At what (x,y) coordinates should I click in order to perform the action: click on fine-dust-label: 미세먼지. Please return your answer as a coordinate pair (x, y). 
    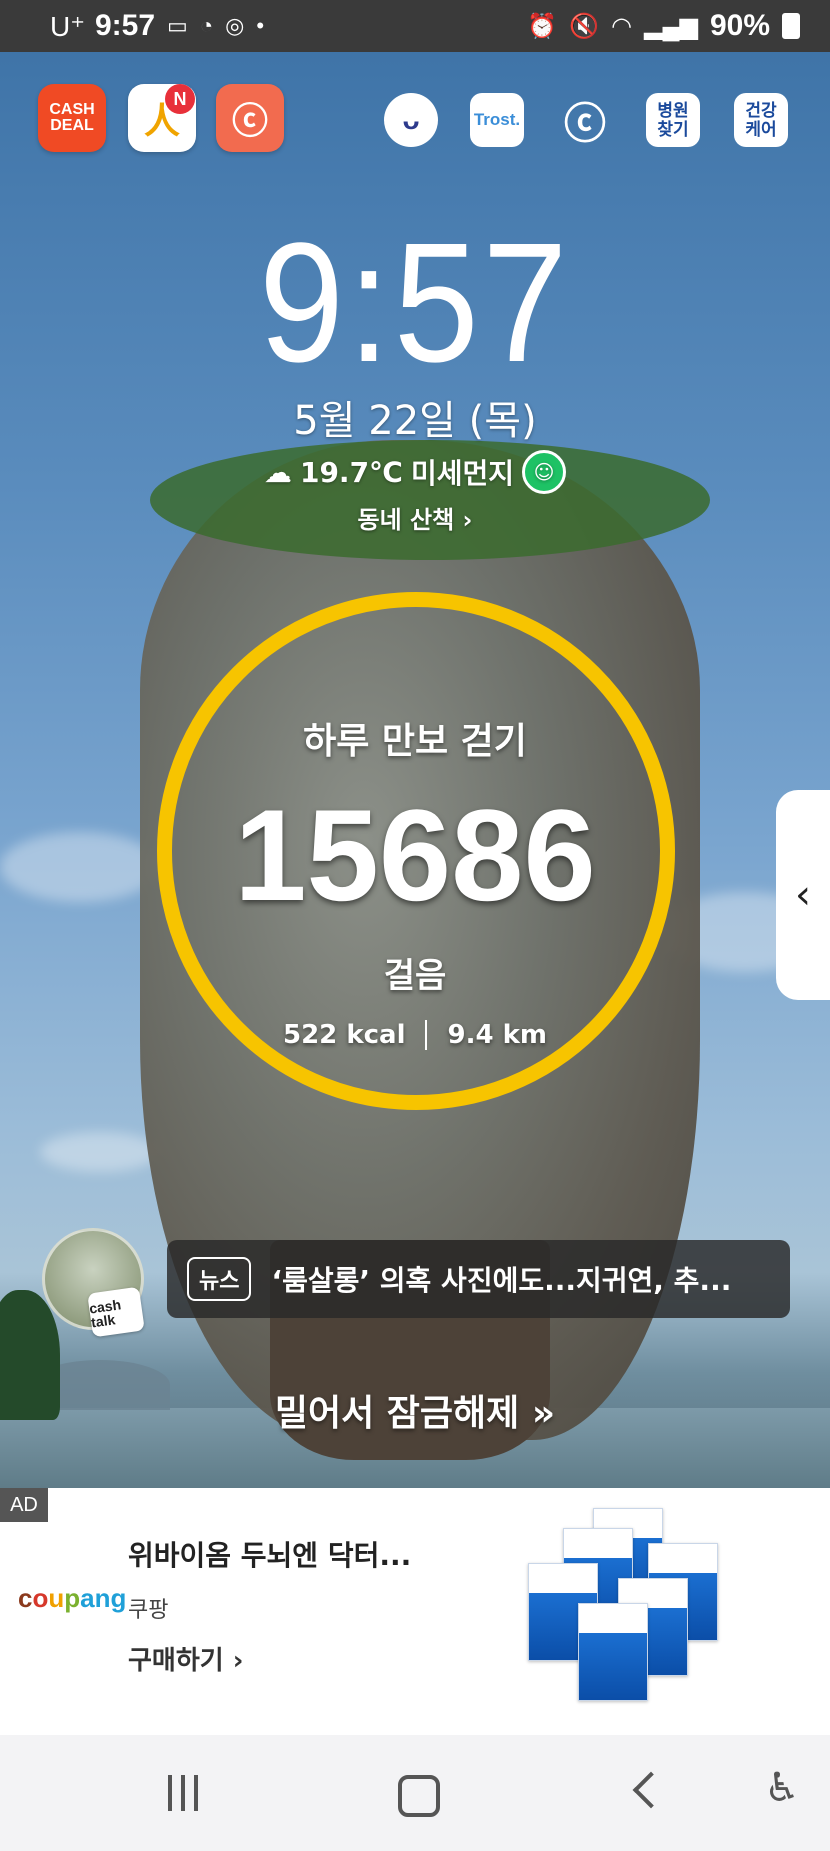
    Looking at the image, I should click on (462, 473).